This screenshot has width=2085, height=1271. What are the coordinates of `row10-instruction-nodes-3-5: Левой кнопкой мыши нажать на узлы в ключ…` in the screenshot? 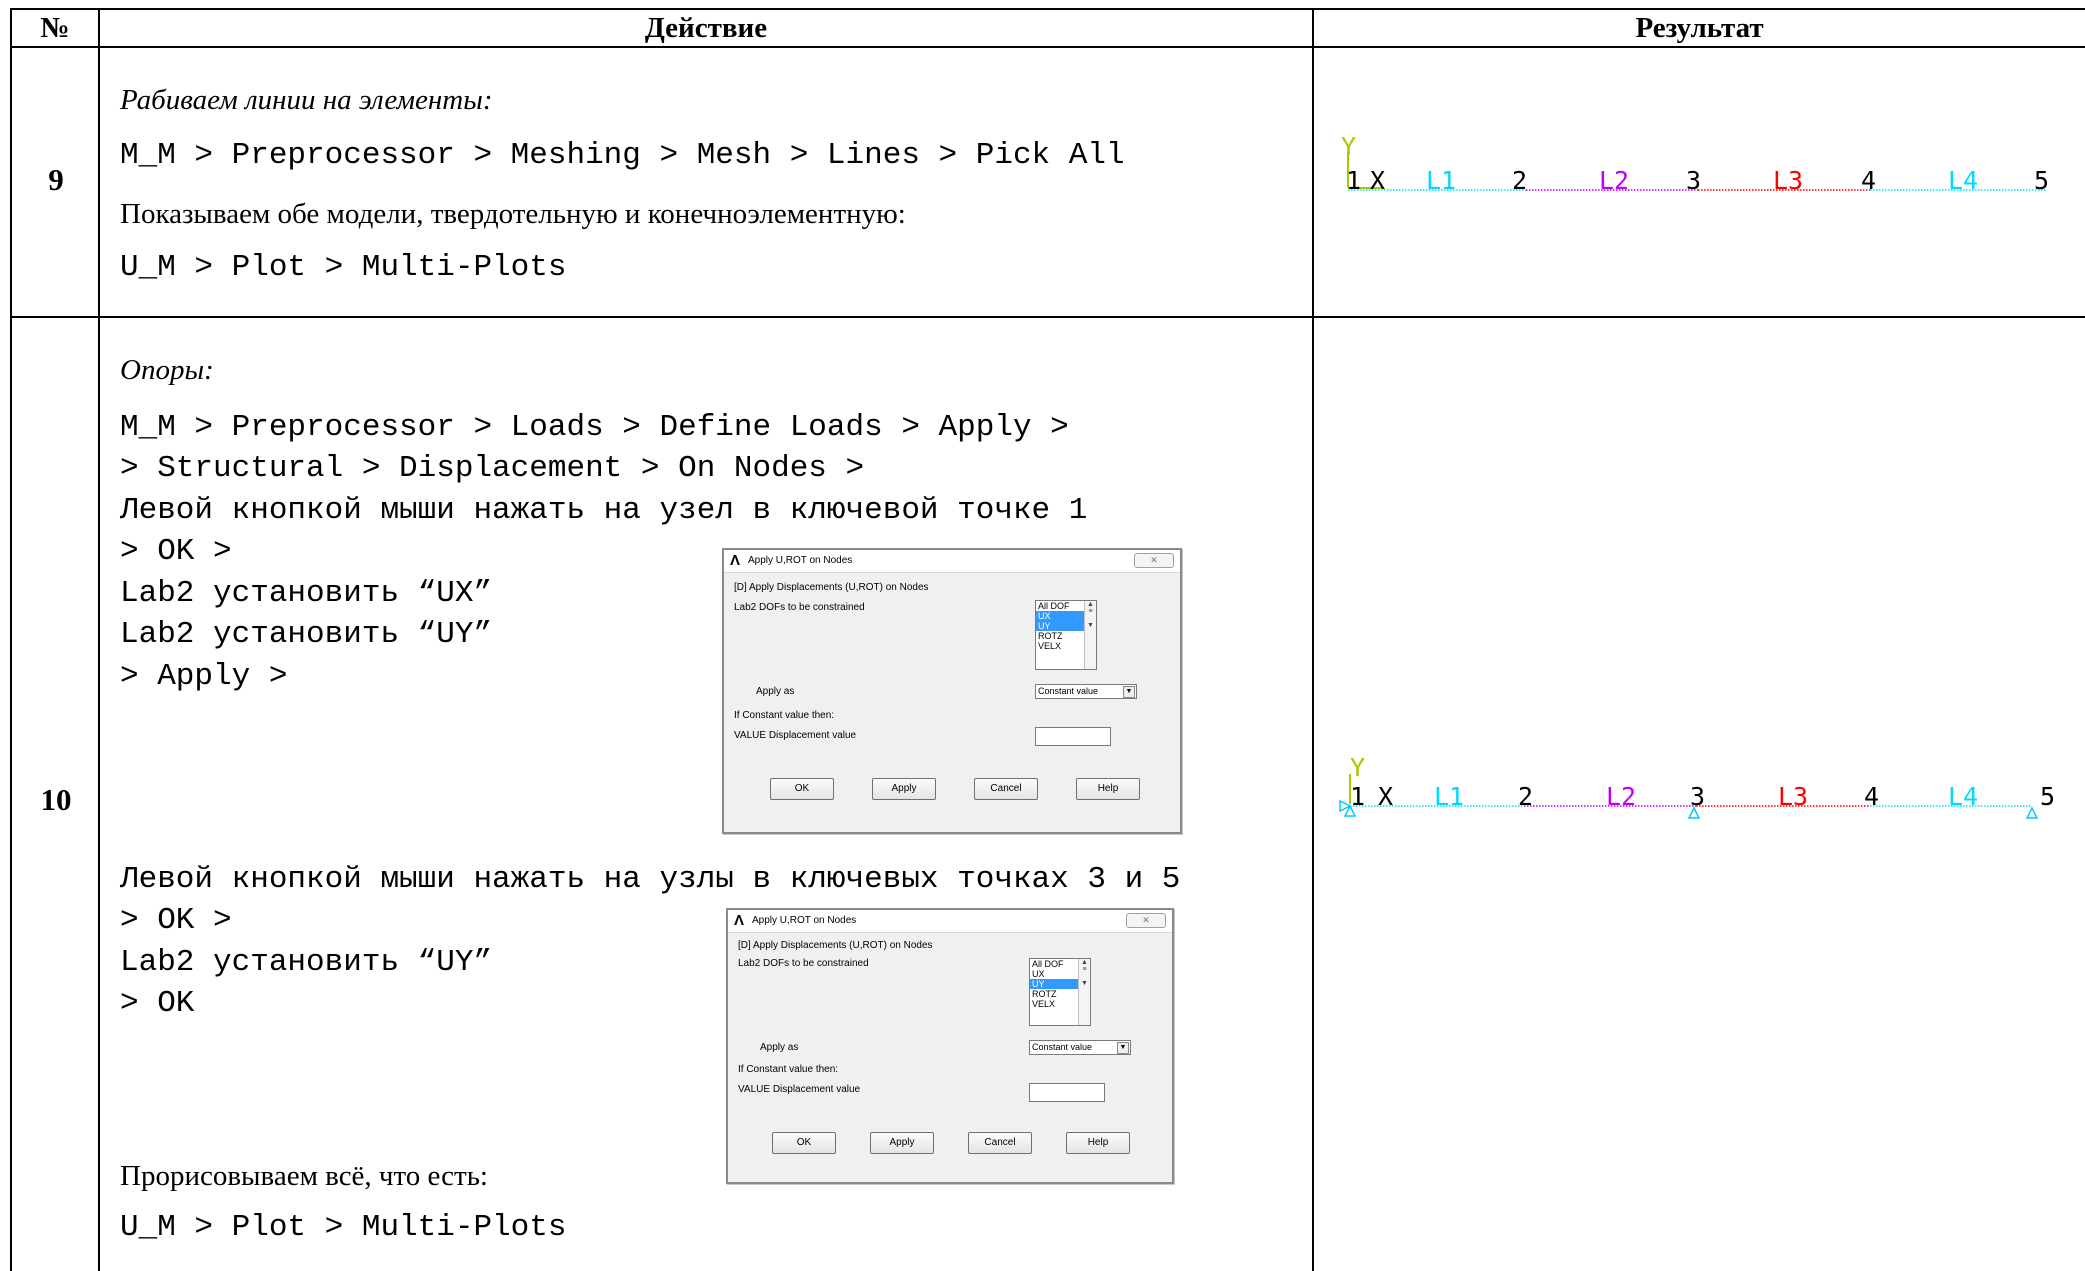 It's located at (650, 879).